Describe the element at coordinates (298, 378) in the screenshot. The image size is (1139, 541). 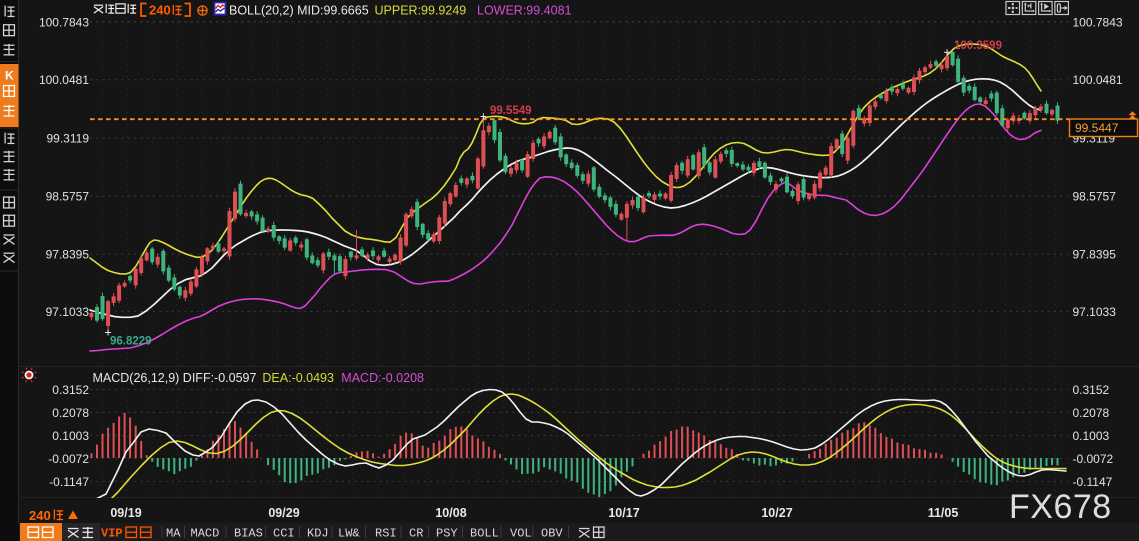
I see `svg-text: DEA:-0.0493` at that location.